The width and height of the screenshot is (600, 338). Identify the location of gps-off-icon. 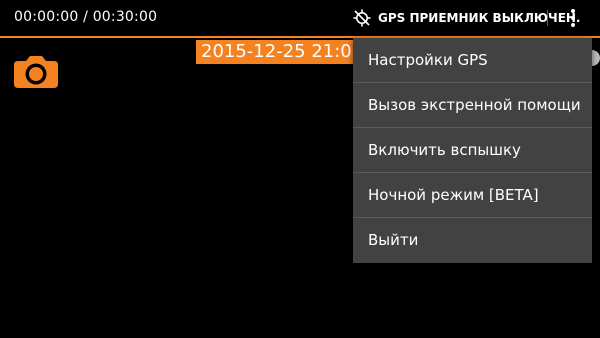
(362, 18).